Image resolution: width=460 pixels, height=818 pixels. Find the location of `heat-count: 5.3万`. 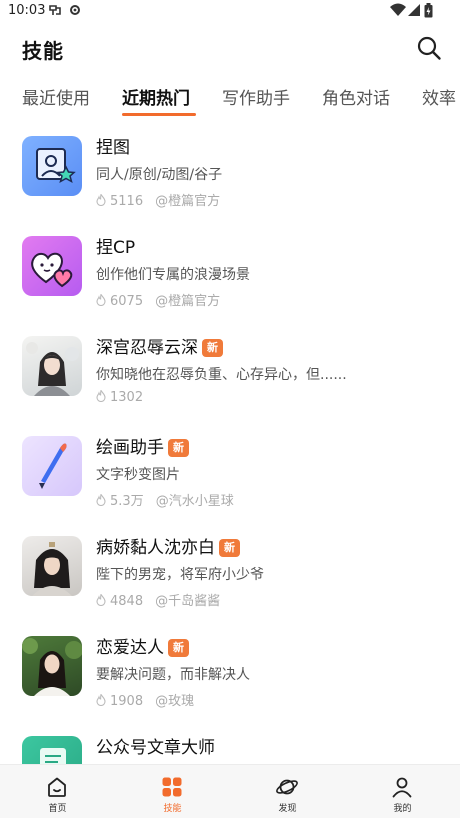

heat-count: 5.3万 is located at coordinates (127, 501).